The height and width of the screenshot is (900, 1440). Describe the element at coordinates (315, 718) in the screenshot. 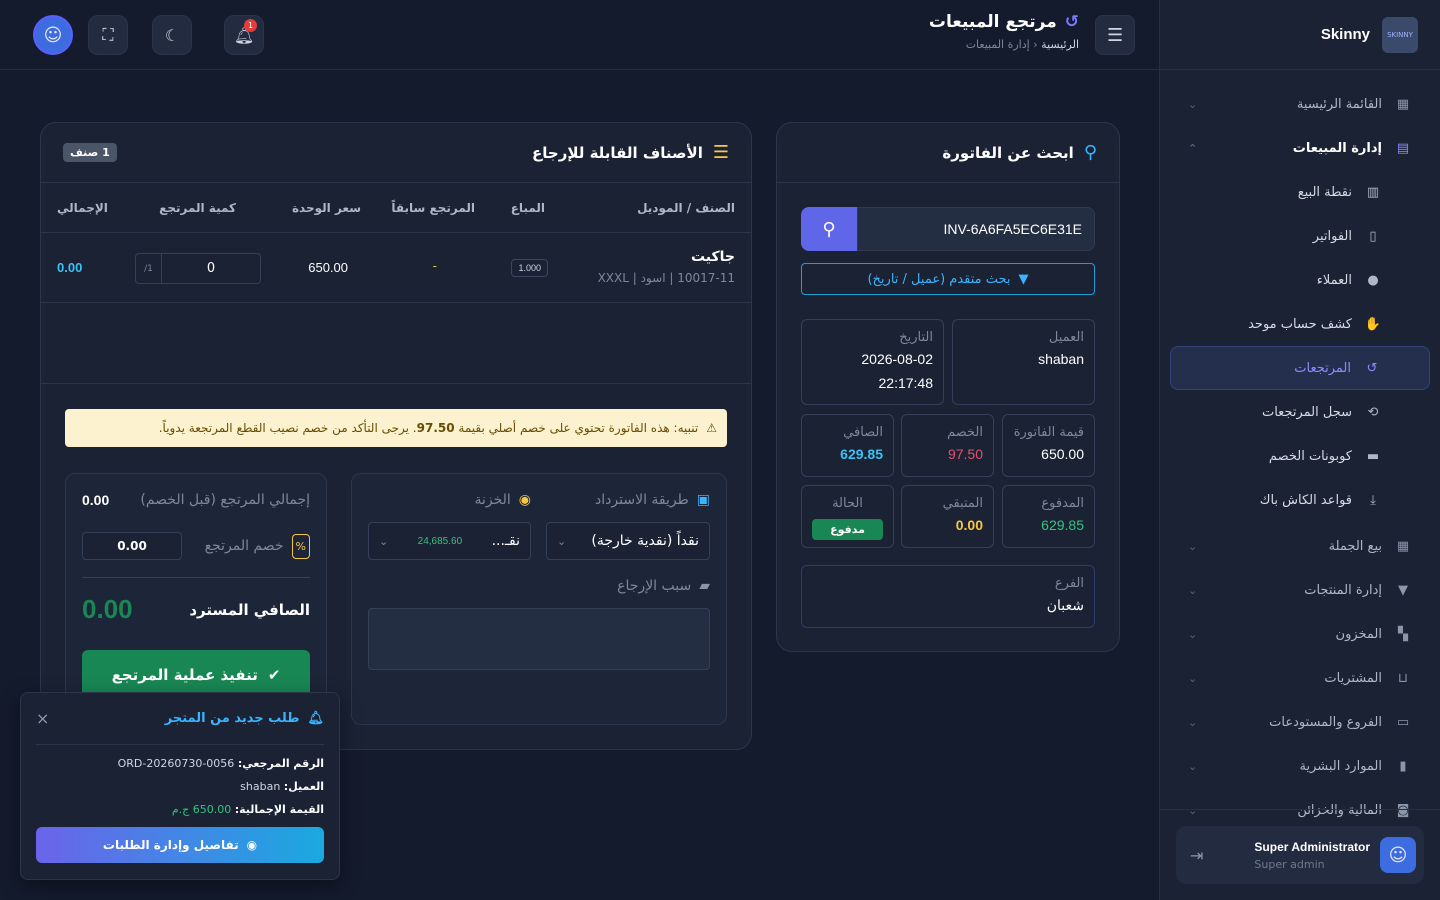

I see `bell-icon: 🔔︎` at that location.